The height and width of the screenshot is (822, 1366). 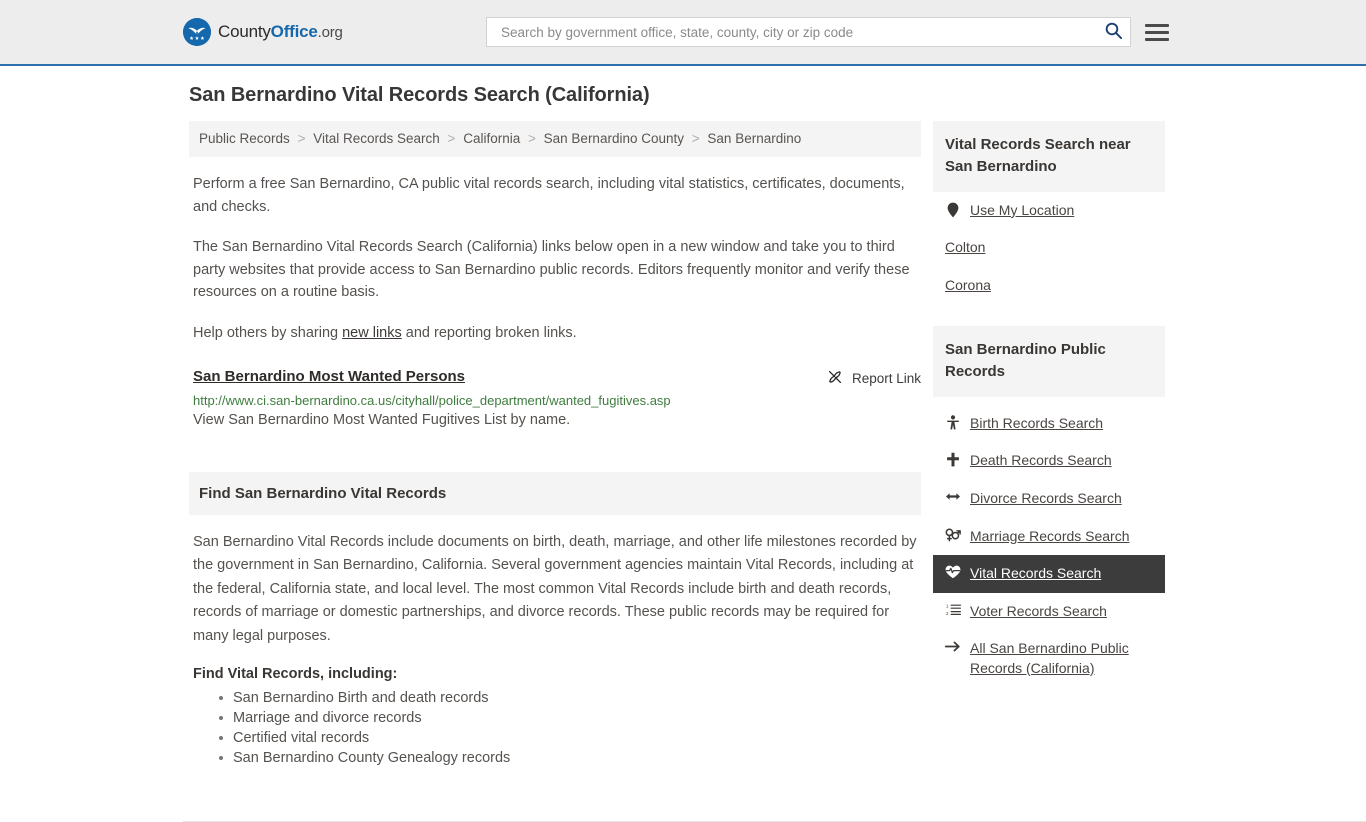 I want to click on sidebar-item-divorce-records-search: Divorce Records Search, so click(x=1049, y=499).